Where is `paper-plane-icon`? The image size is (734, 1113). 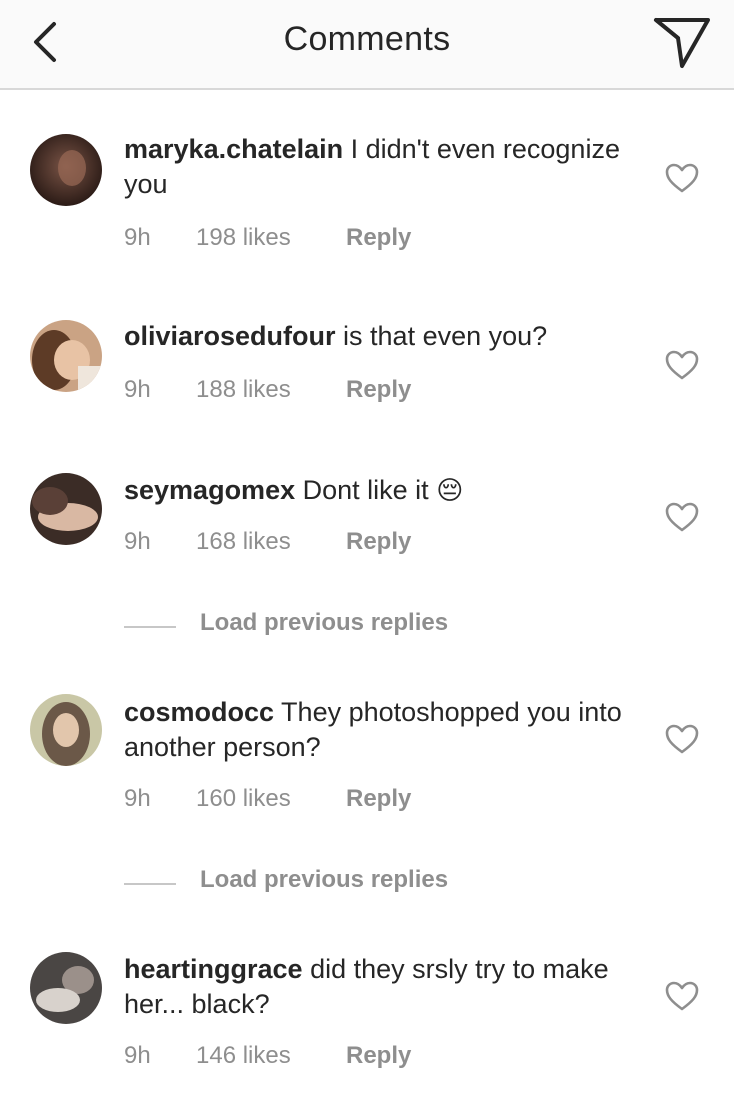 paper-plane-icon is located at coordinates (682, 43).